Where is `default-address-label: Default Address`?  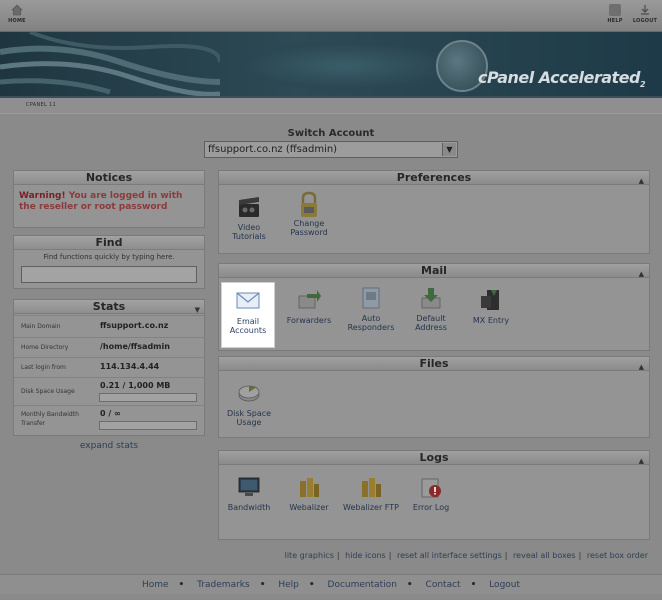 default-address-label: Default Address is located at coordinates (431, 323).